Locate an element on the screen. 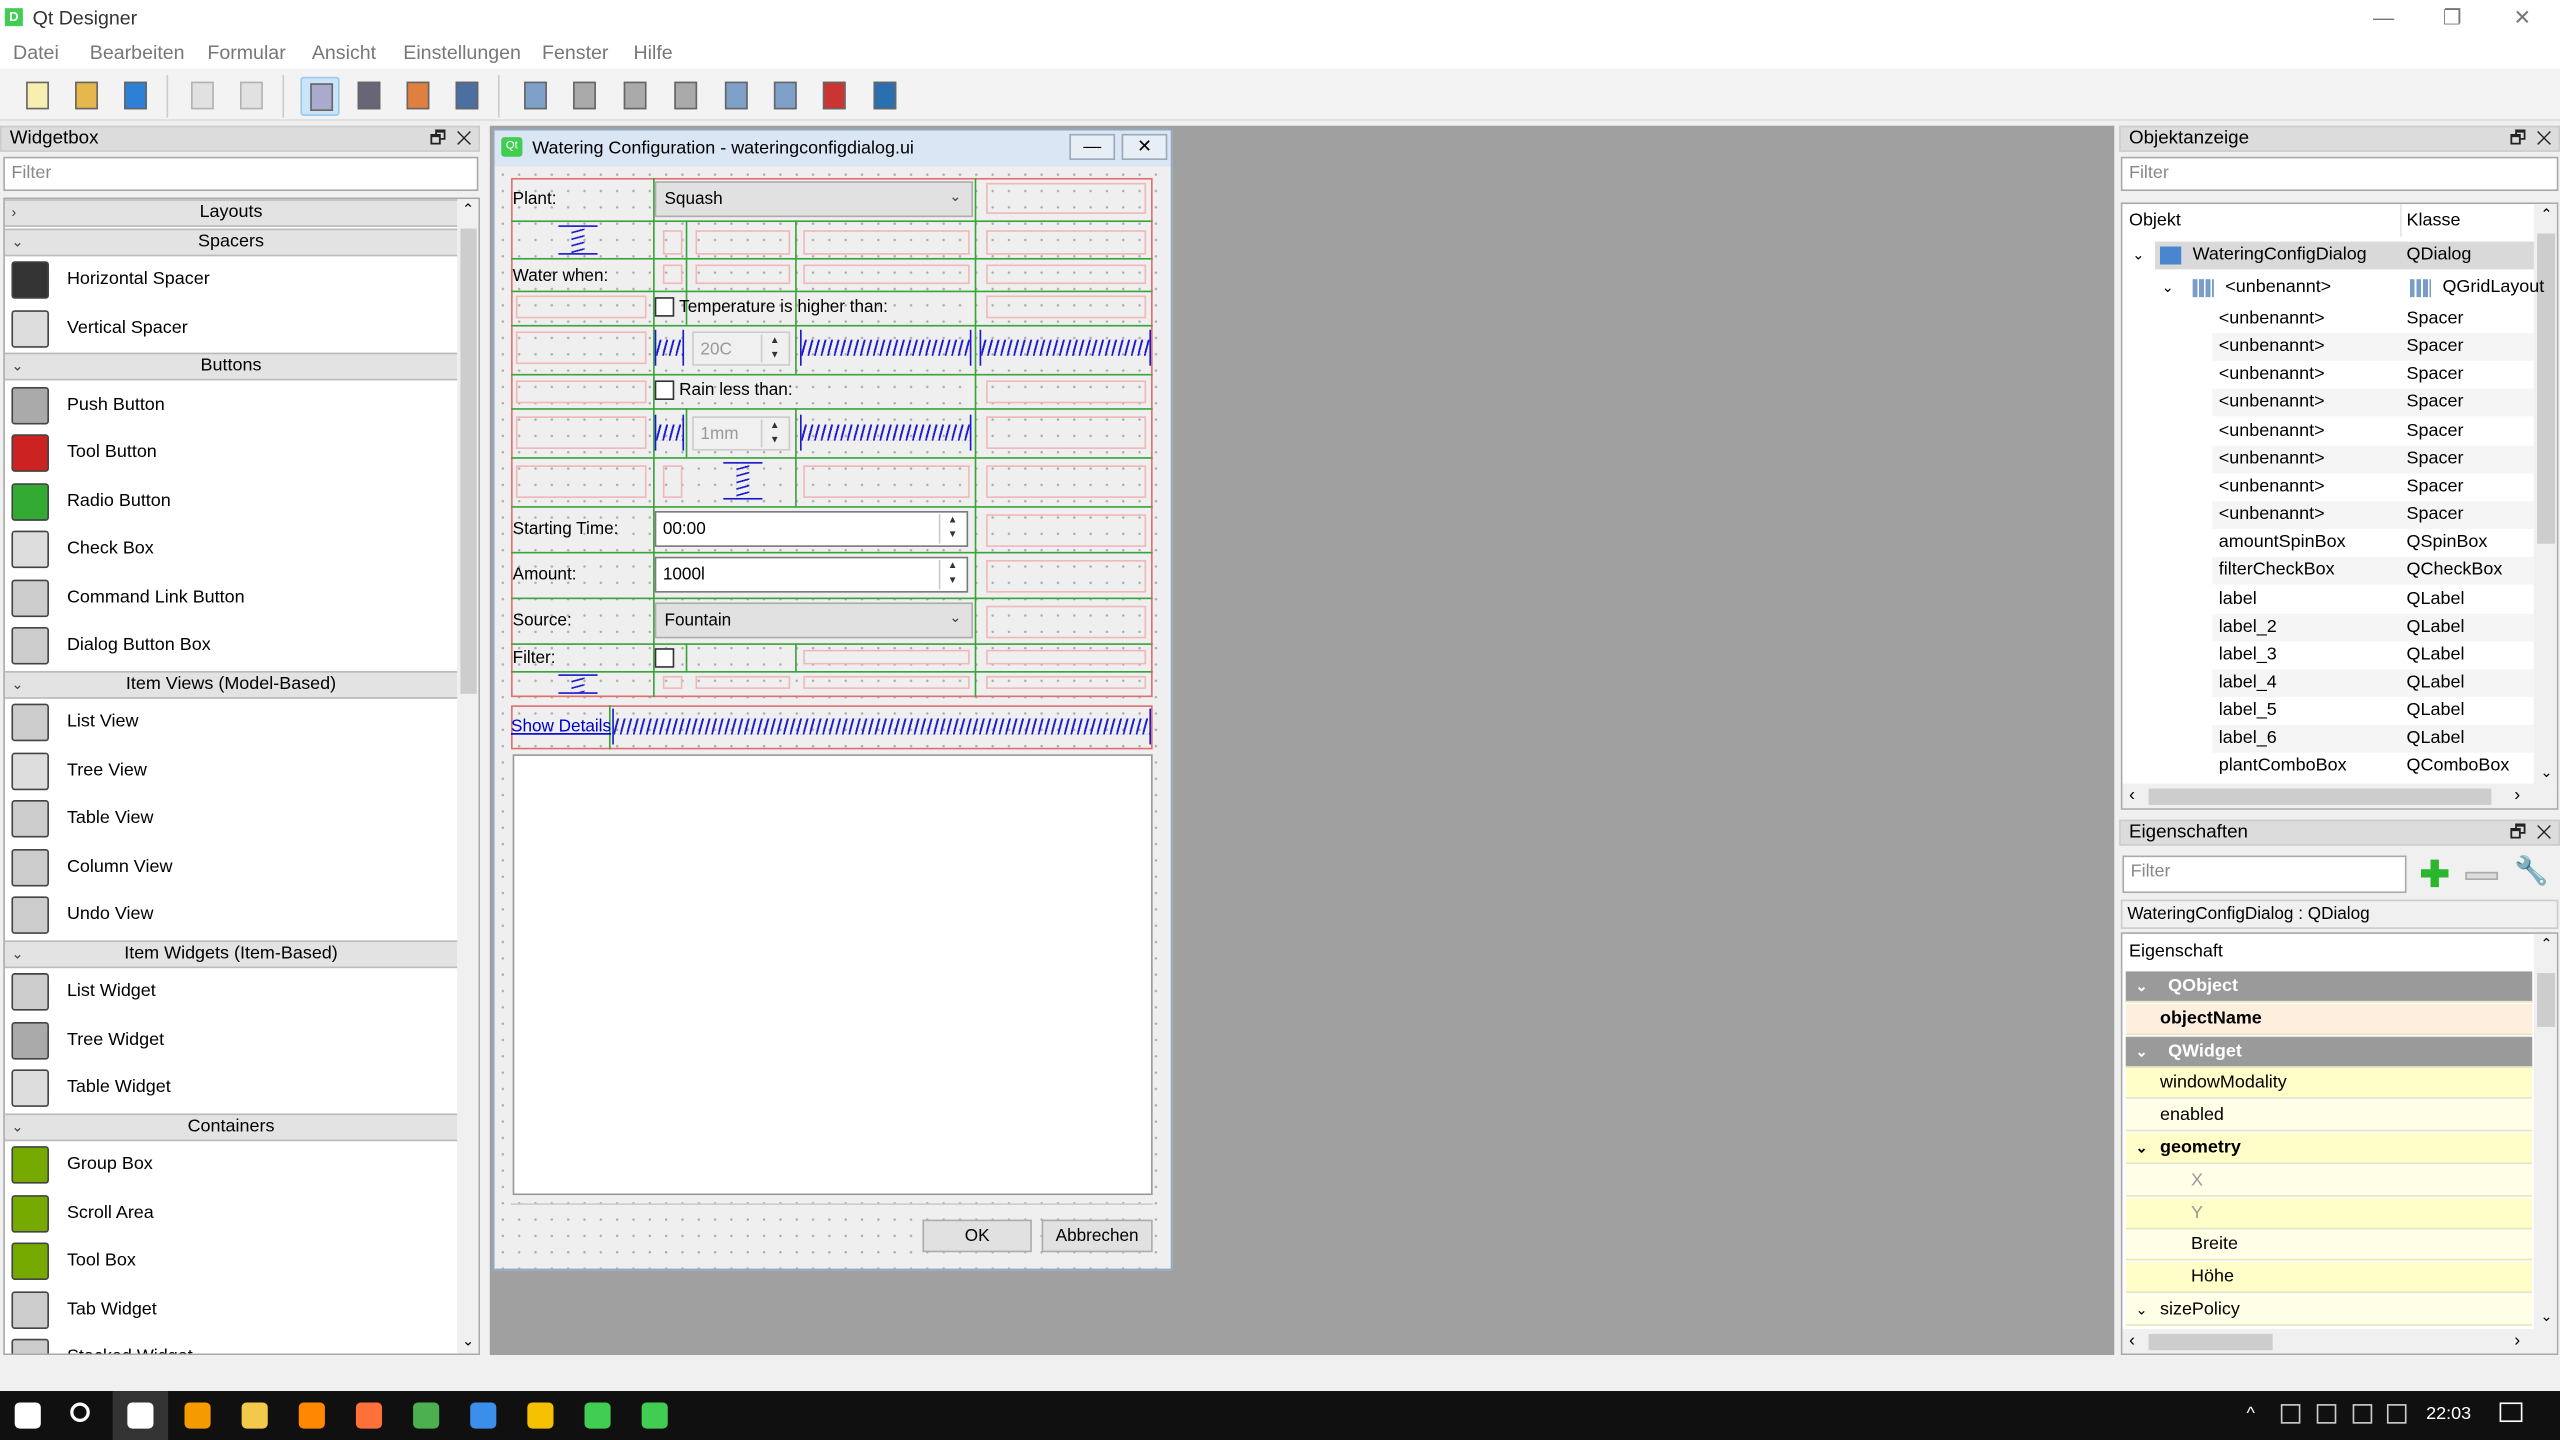 The width and height of the screenshot is (2560, 1440). object-tree-row: amountSpinBox QSpinBox is located at coordinates (2327, 543).